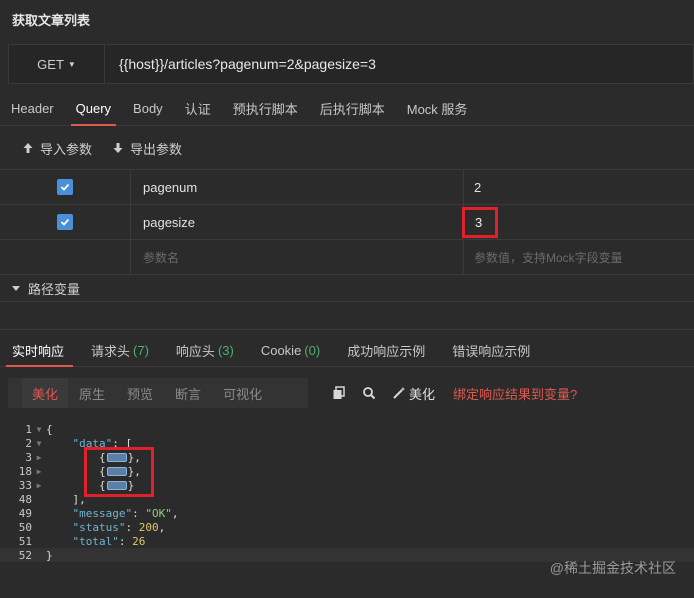  What do you see at coordinates (198, 108) in the screenshot?
I see `tab-auth: 认证` at bounding box center [198, 108].